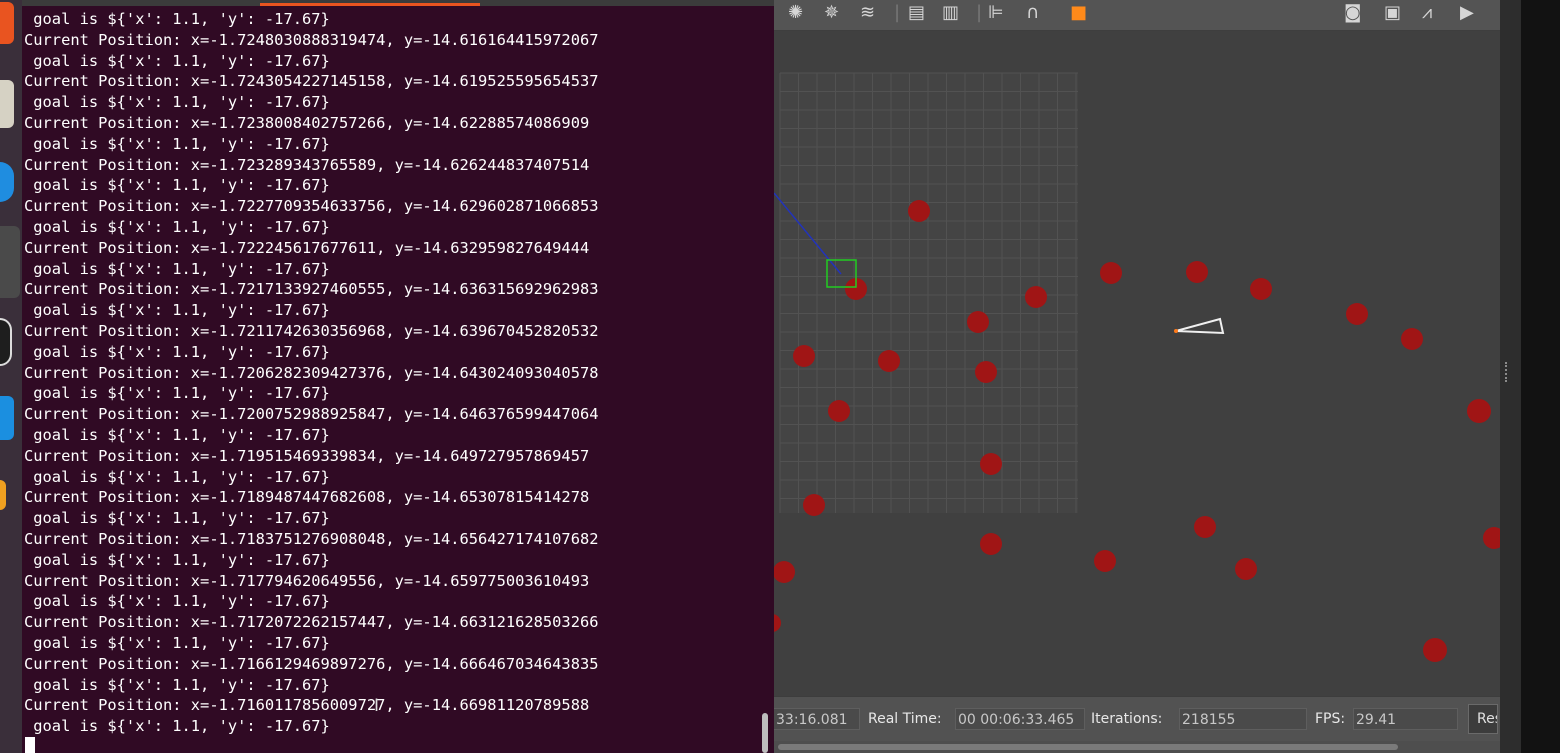  I want to click on spot-light-icon: ✵, so click(831, 13).